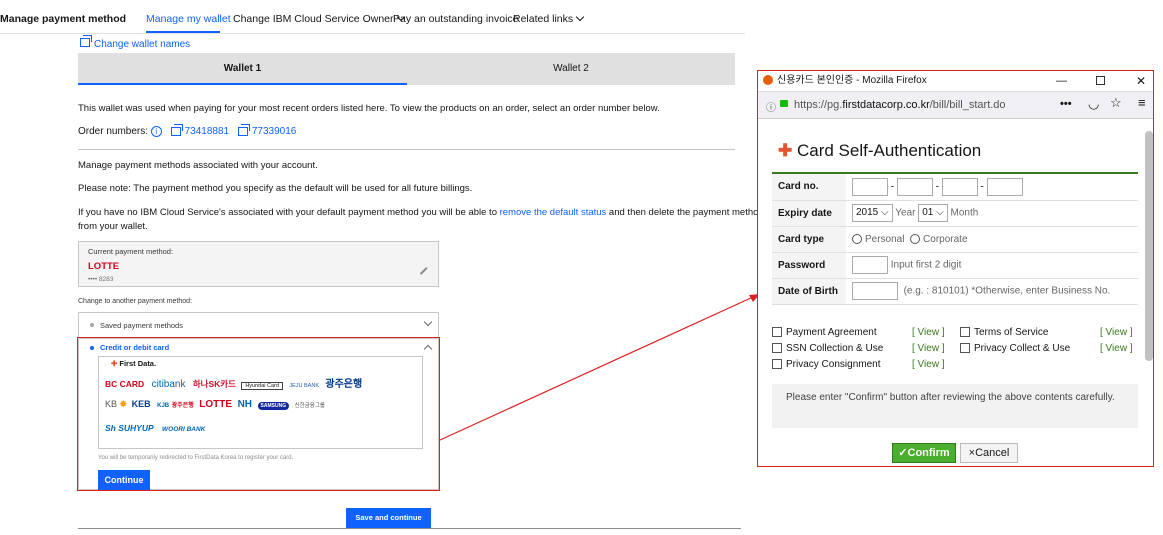  Describe the element at coordinates (857, 238) in the screenshot. I see `personal-radio` at that location.